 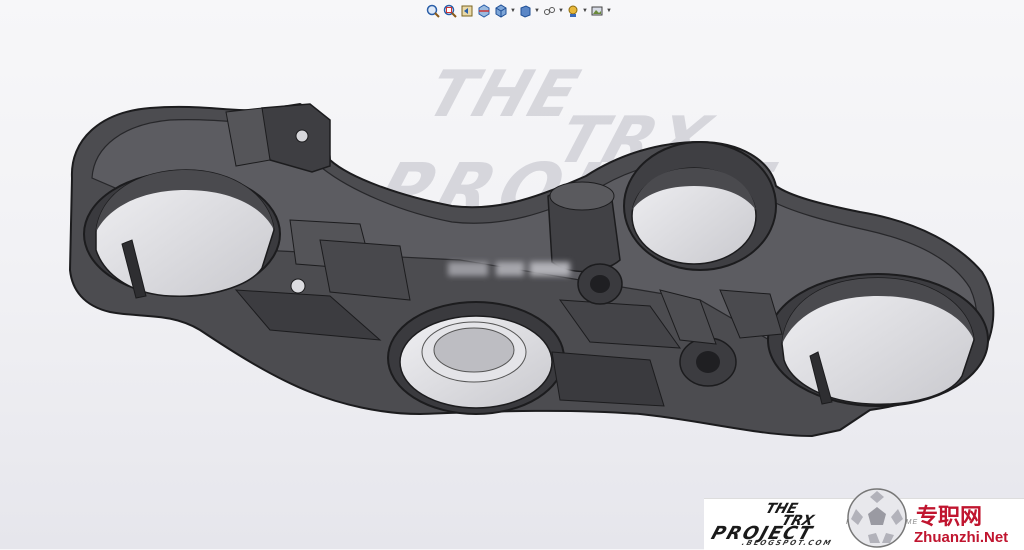 What do you see at coordinates (182, 234) in the screenshot?
I see `left-fork-bore` at bounding box center [182, 234].